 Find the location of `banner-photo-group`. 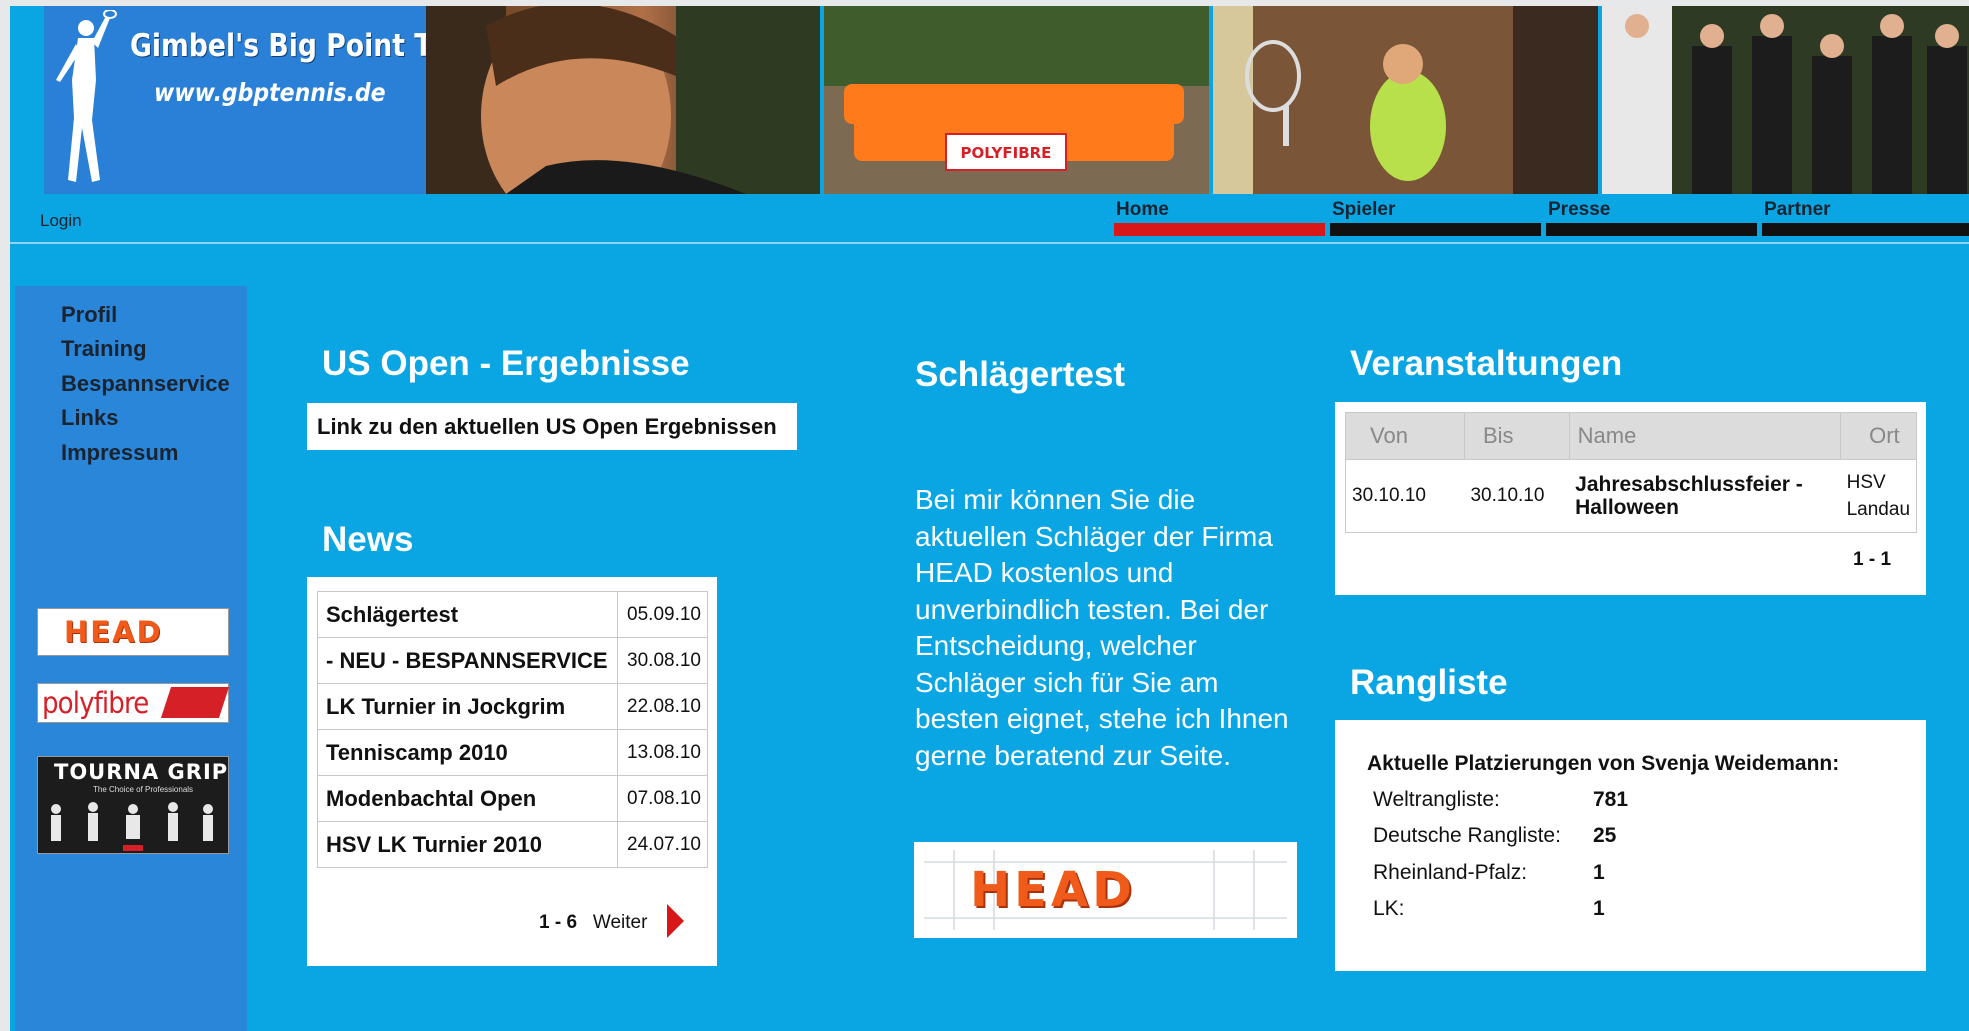

banner-photo-group is located at coordinates (1785, 100).